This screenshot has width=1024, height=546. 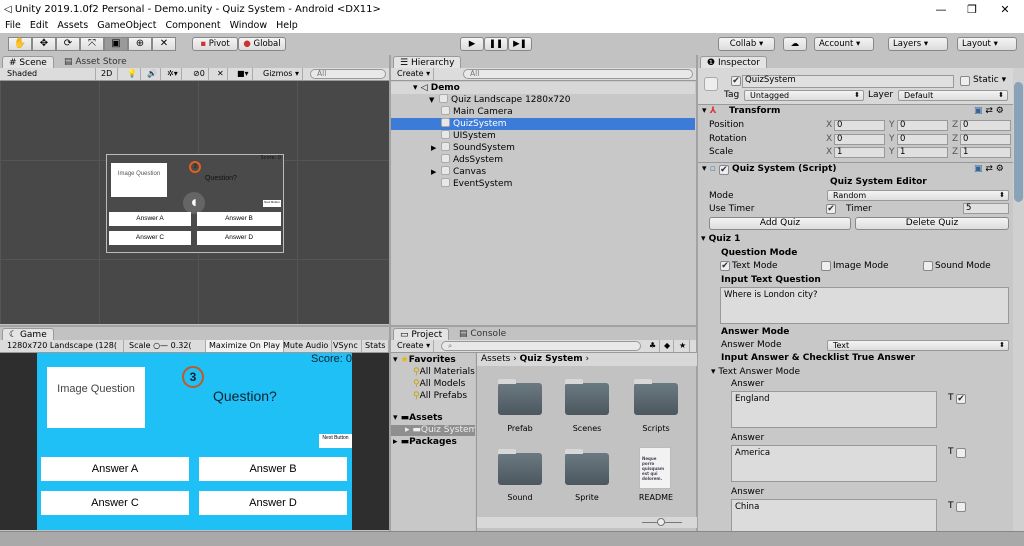 What do you see at coordinates (520, 497) in the screenshot?
I see `folder-sound-label: Sound` at bounding box center [520, 497].